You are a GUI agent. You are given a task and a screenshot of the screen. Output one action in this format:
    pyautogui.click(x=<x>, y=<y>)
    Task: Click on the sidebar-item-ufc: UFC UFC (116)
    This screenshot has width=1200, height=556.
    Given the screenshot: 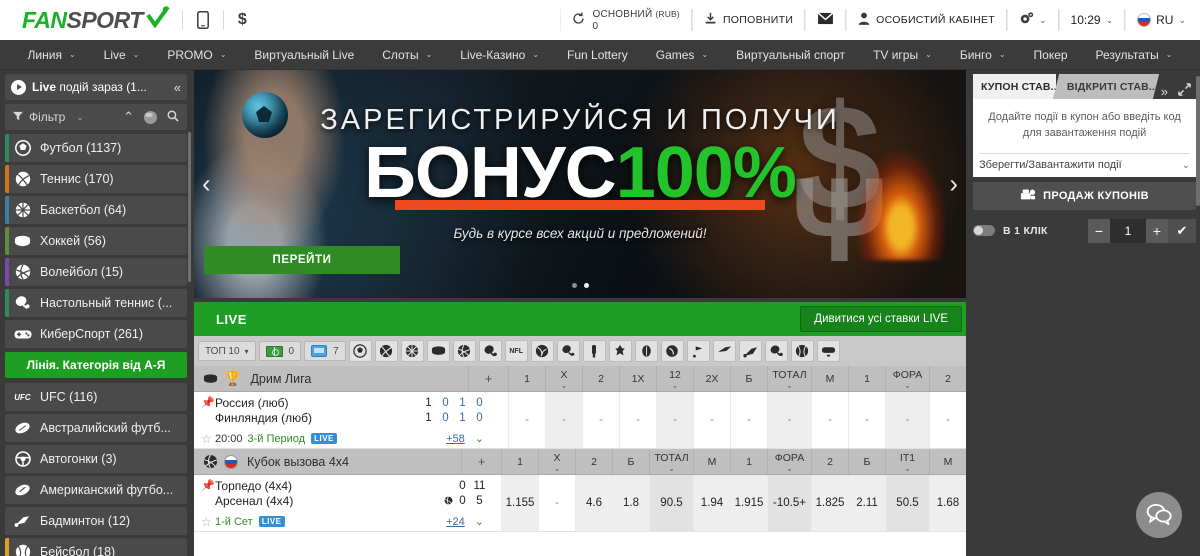 What is the action you would take?
    pyautogui.click(x=96, y=397)
    